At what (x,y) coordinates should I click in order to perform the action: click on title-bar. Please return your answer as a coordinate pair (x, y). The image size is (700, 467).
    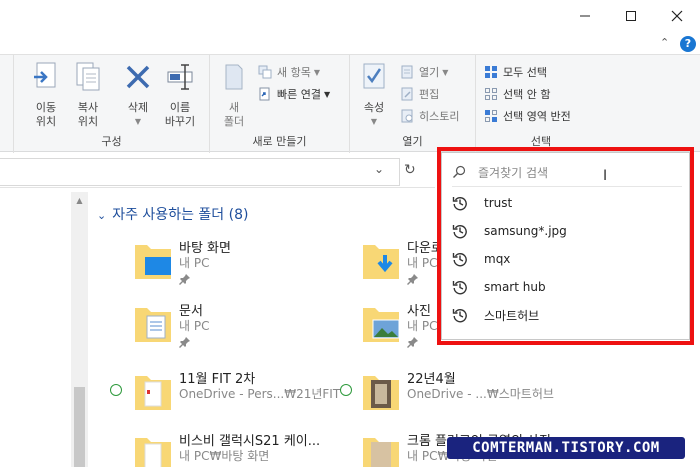
    Looking at the image, I should click on (350, 16).